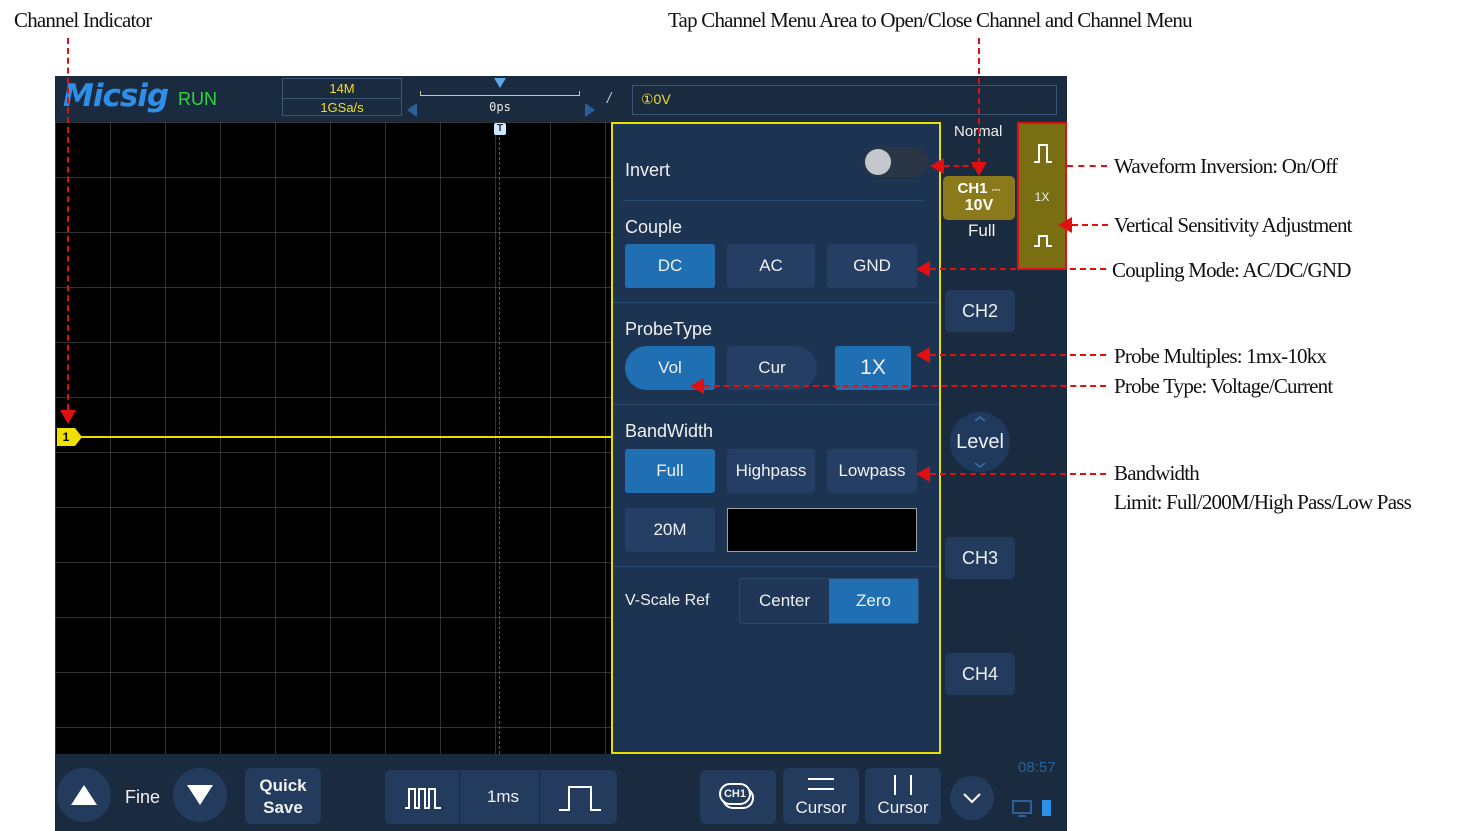  What do you see at coordinates (1090, 225) in the screenshot?
I see `callout-line-vsens` at bounding box center [1090, 225].